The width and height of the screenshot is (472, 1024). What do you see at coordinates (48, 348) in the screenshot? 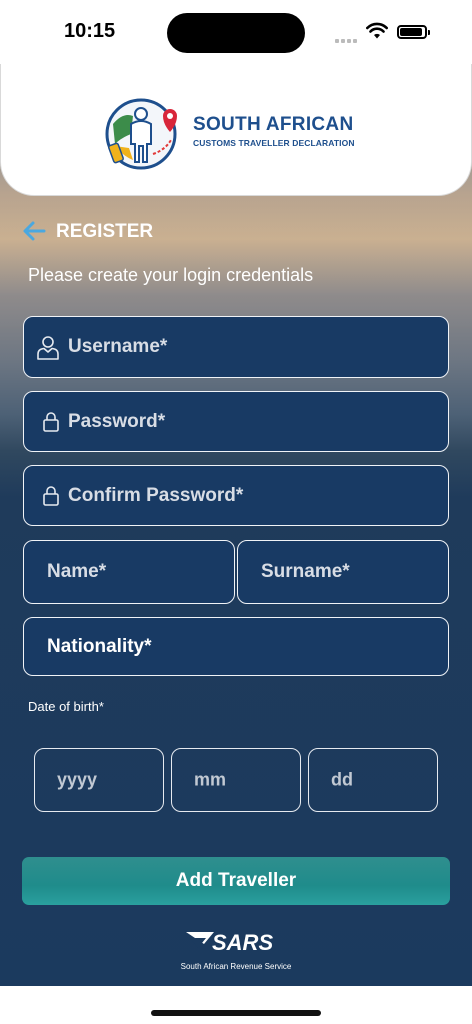
I see `user-icon` at bounding box center [48, 348].